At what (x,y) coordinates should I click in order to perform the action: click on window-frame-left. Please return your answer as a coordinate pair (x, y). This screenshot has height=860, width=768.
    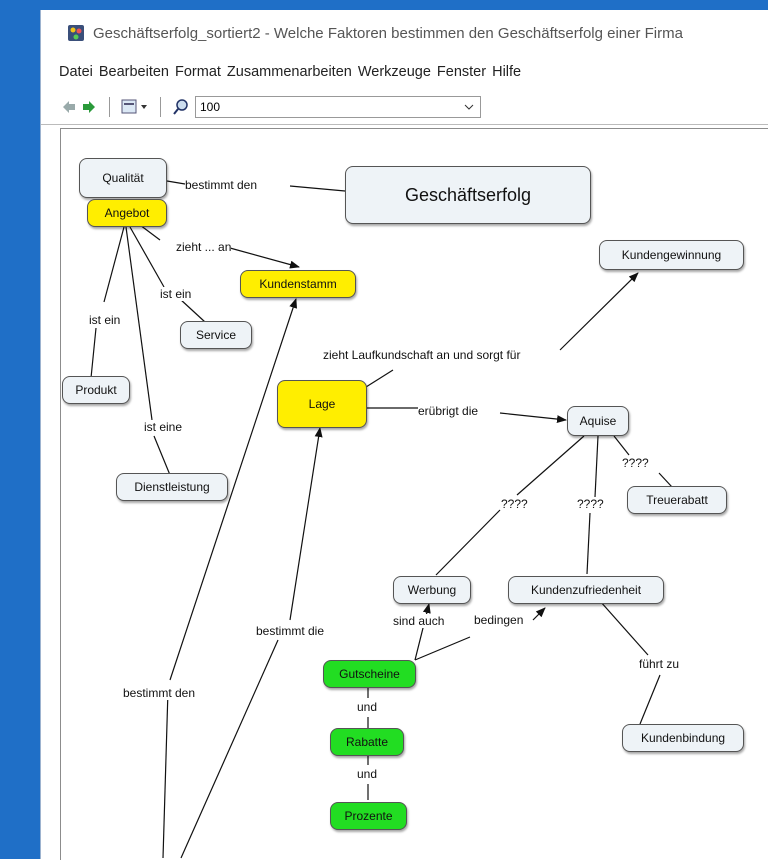
    Looking at the image, I should click on (20, 429).